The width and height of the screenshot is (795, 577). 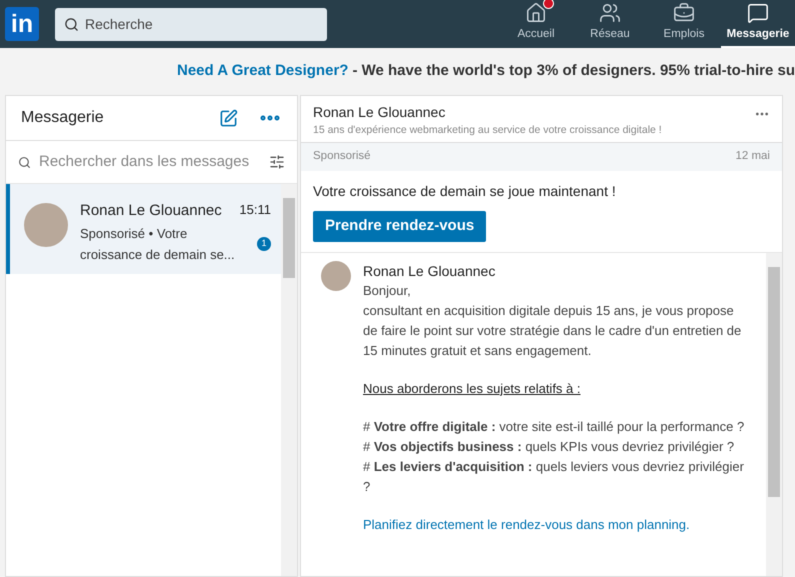 I want to click on appointment-button: Prendre rendez-vous, so click(x=399, y=226).